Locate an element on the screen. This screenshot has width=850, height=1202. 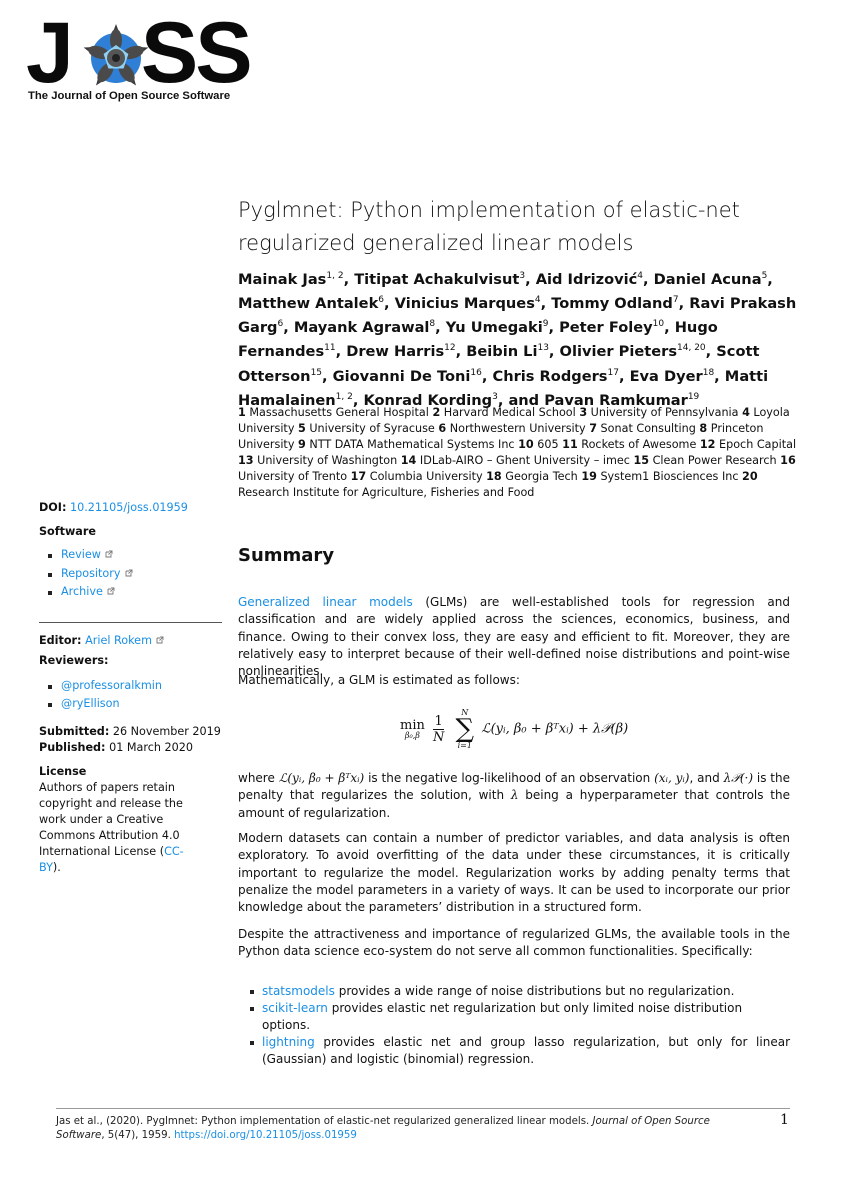
reviewer-link: @ryEllison is located at coordinates (90, 703).